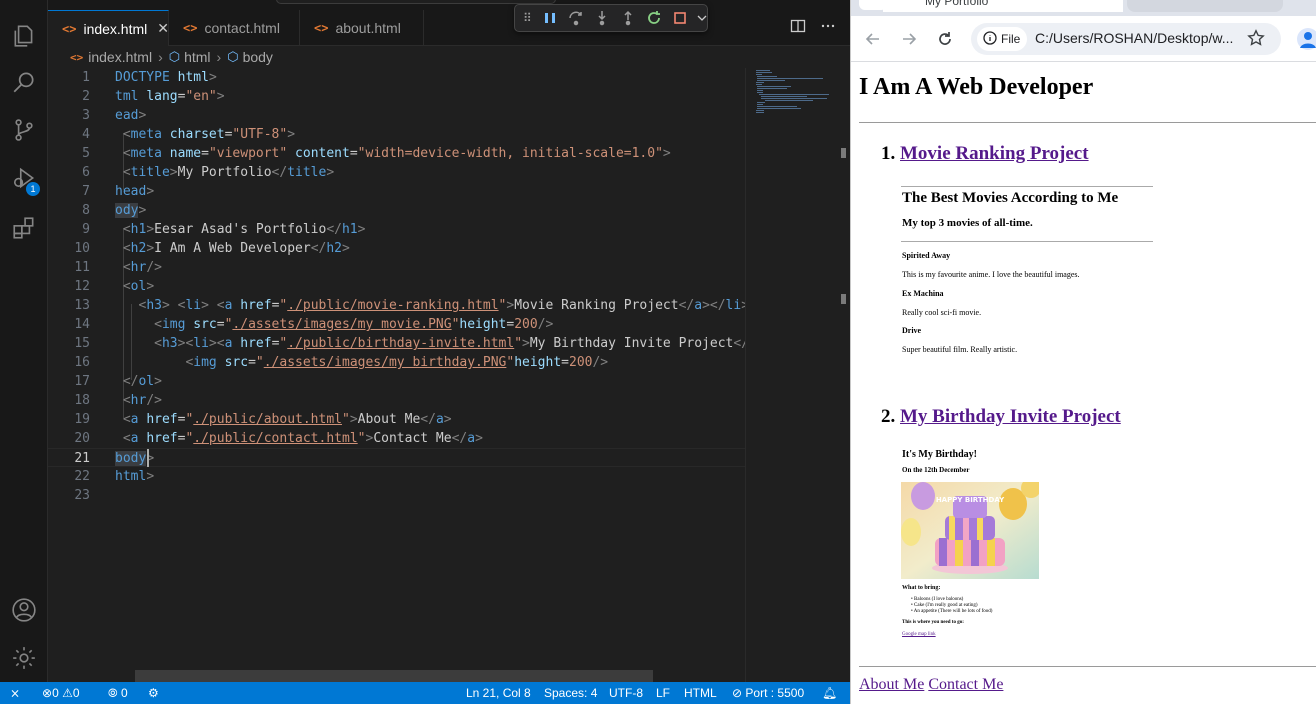 This screenshot has height=704, width=1316. I want to click on run-debug-icon: 1, so click(24, 178).